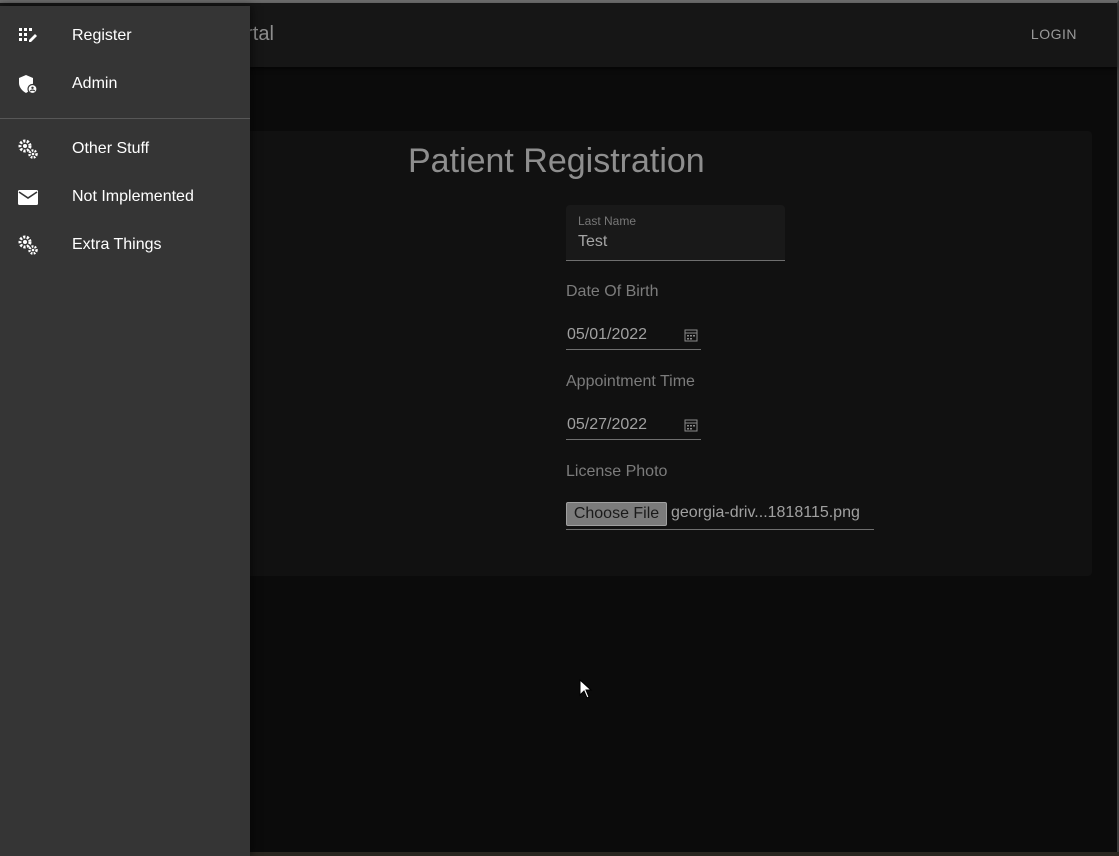  What do you see at coordinates (607, 424) in the screenshot?
I see `appointment-time-value: 05/27/2022` at bounding box center [607, 424].